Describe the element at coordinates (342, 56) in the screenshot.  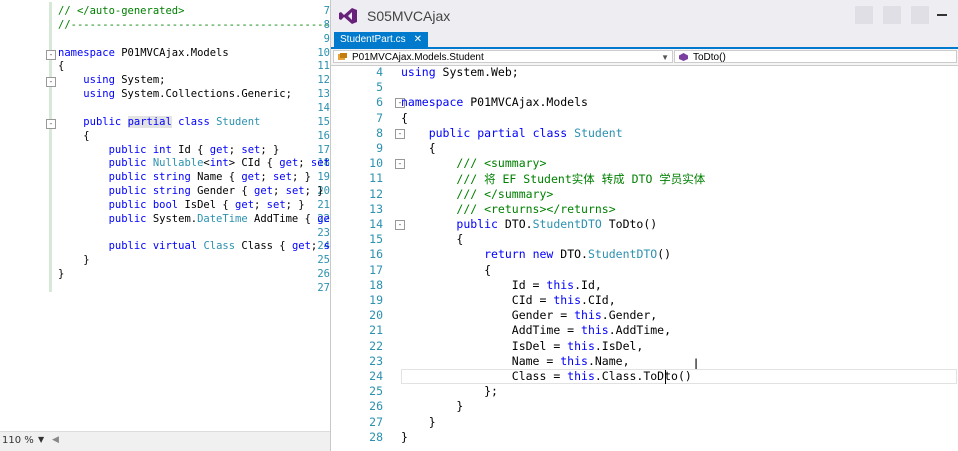
I see `class-icon` at that location.